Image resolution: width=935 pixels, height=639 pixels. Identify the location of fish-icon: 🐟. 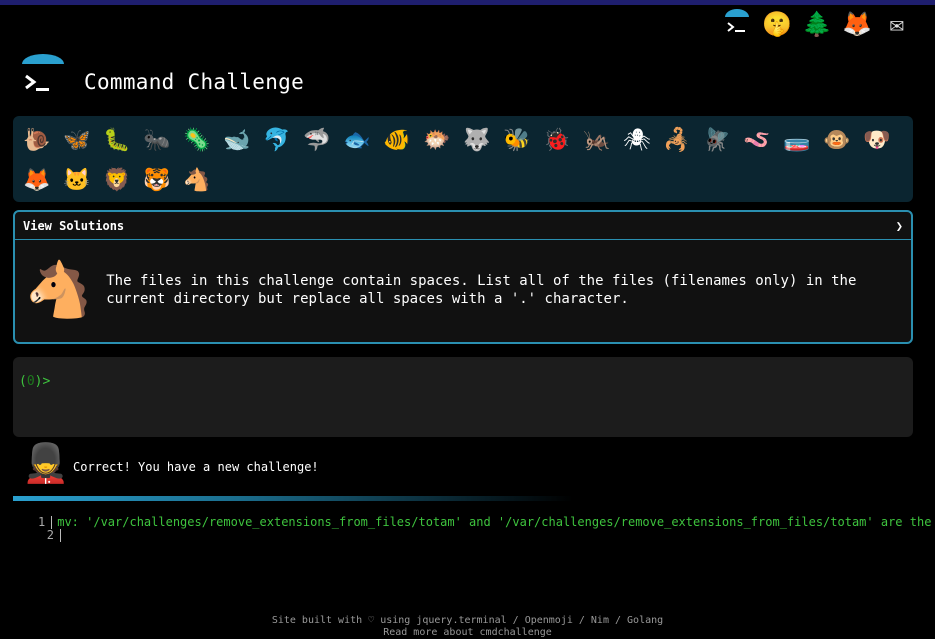
(357, 140).